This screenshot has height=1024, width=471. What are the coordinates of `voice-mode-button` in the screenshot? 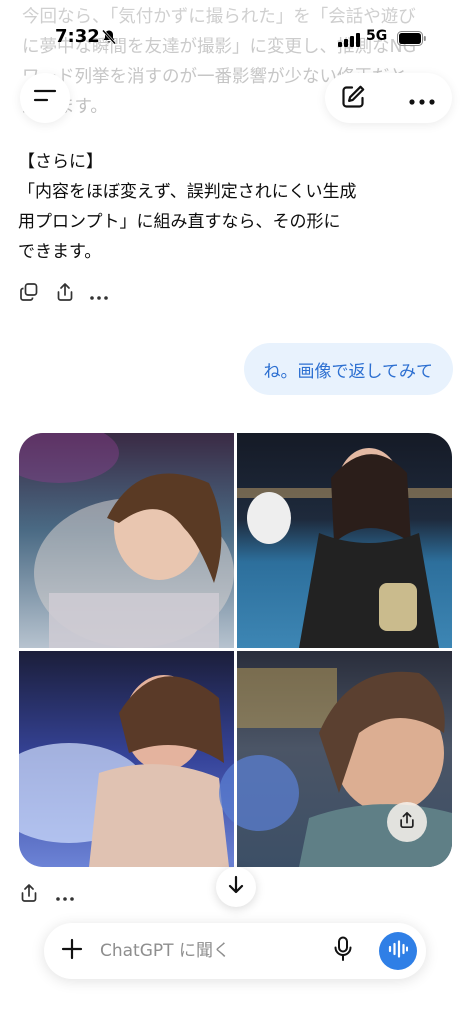 It's located at (398, 951).